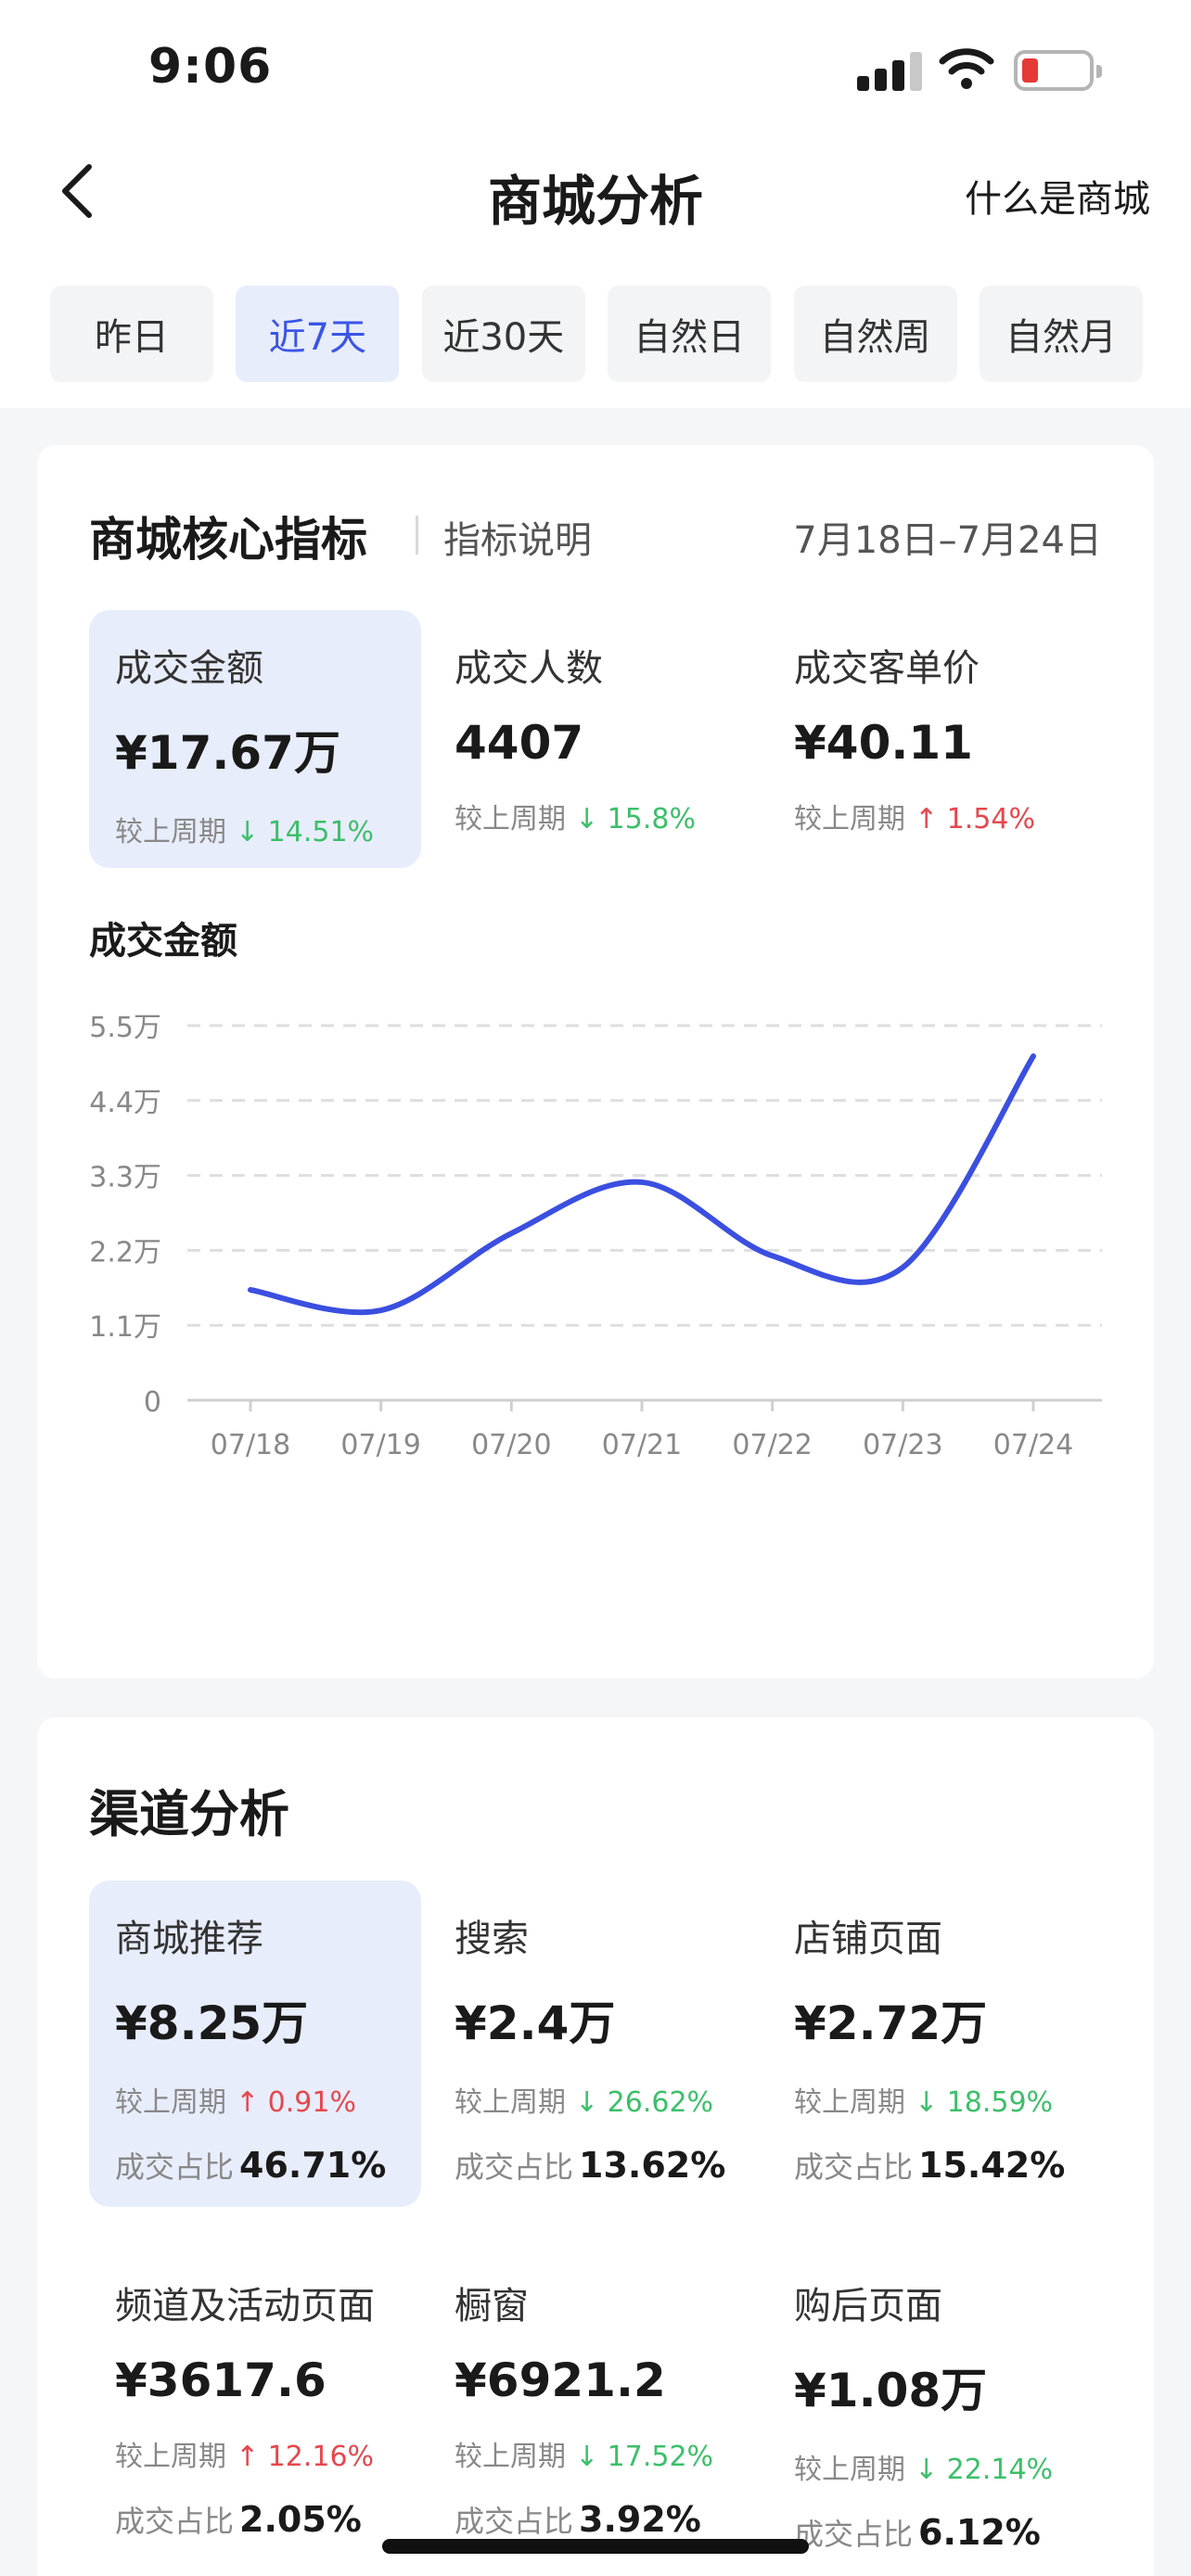  I want to click on channel-compare: 较上周期 ↓ 18.59%, so click(947, 2099).